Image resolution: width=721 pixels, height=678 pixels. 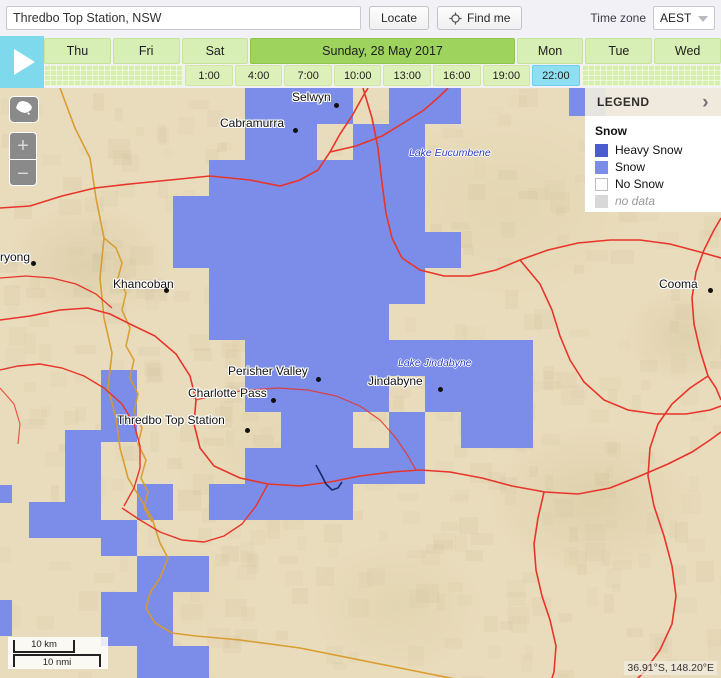 I want to click on chevron-down-icon, so click(x=703, y=19).